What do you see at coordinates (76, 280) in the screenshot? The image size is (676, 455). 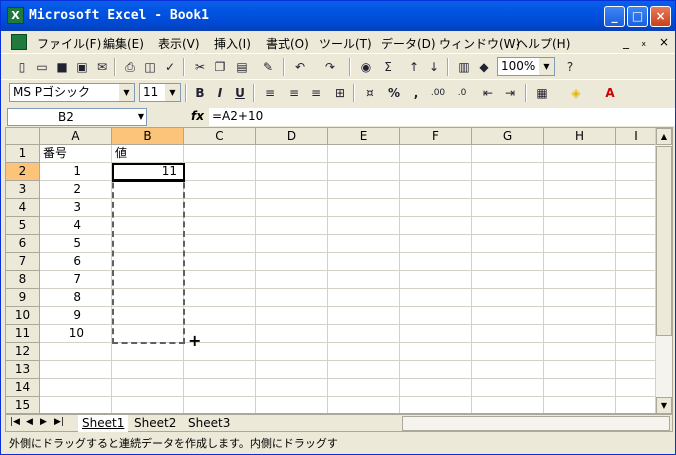 I see `cell-a8: 7` at bounding box center [76, 280].